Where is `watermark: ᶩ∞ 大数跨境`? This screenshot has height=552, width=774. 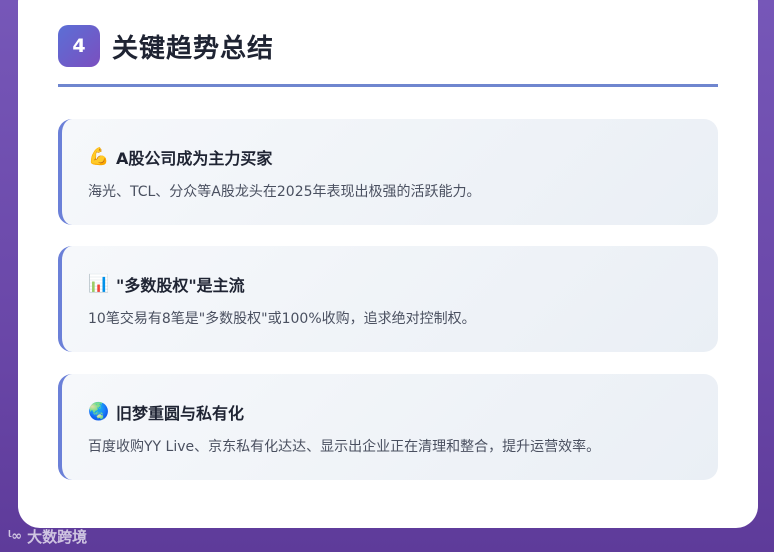
watermark: ᶩ∞ 大数跨境 is located at coordinates (47, 536).